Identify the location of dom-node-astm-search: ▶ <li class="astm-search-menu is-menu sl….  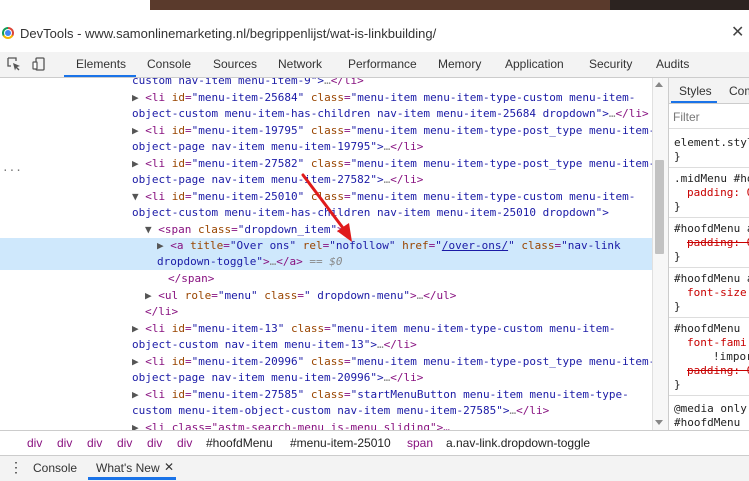
(291, 425).